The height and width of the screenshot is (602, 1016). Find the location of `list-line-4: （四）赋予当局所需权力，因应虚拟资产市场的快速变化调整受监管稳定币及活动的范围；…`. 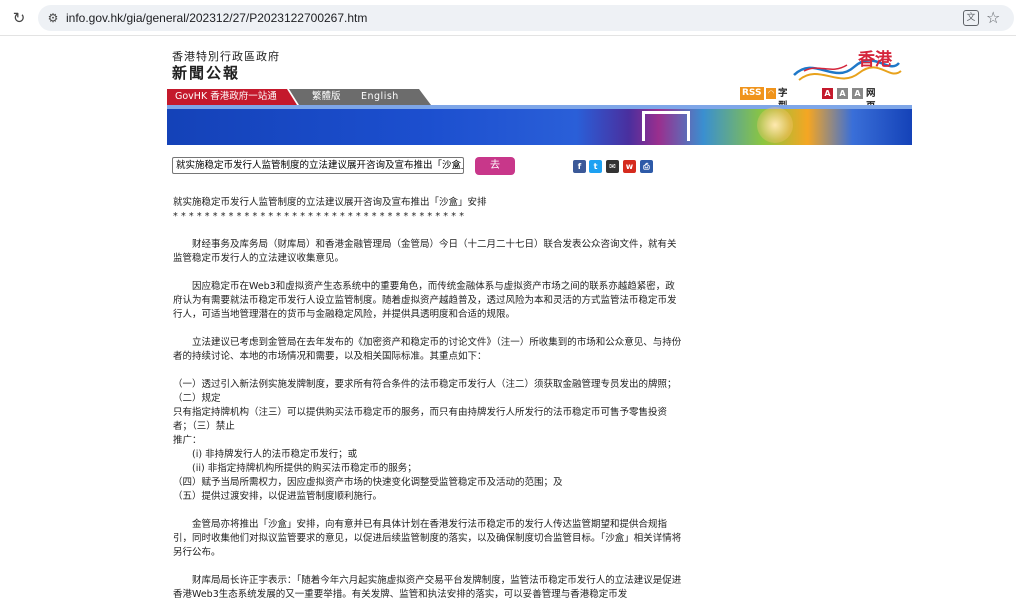

list-line-4: （四）赋予当局所需权力，因应虚拟资产市场的快速变化调整受监管稳定币及活动的范围；… is located at coordinates (368, 482).